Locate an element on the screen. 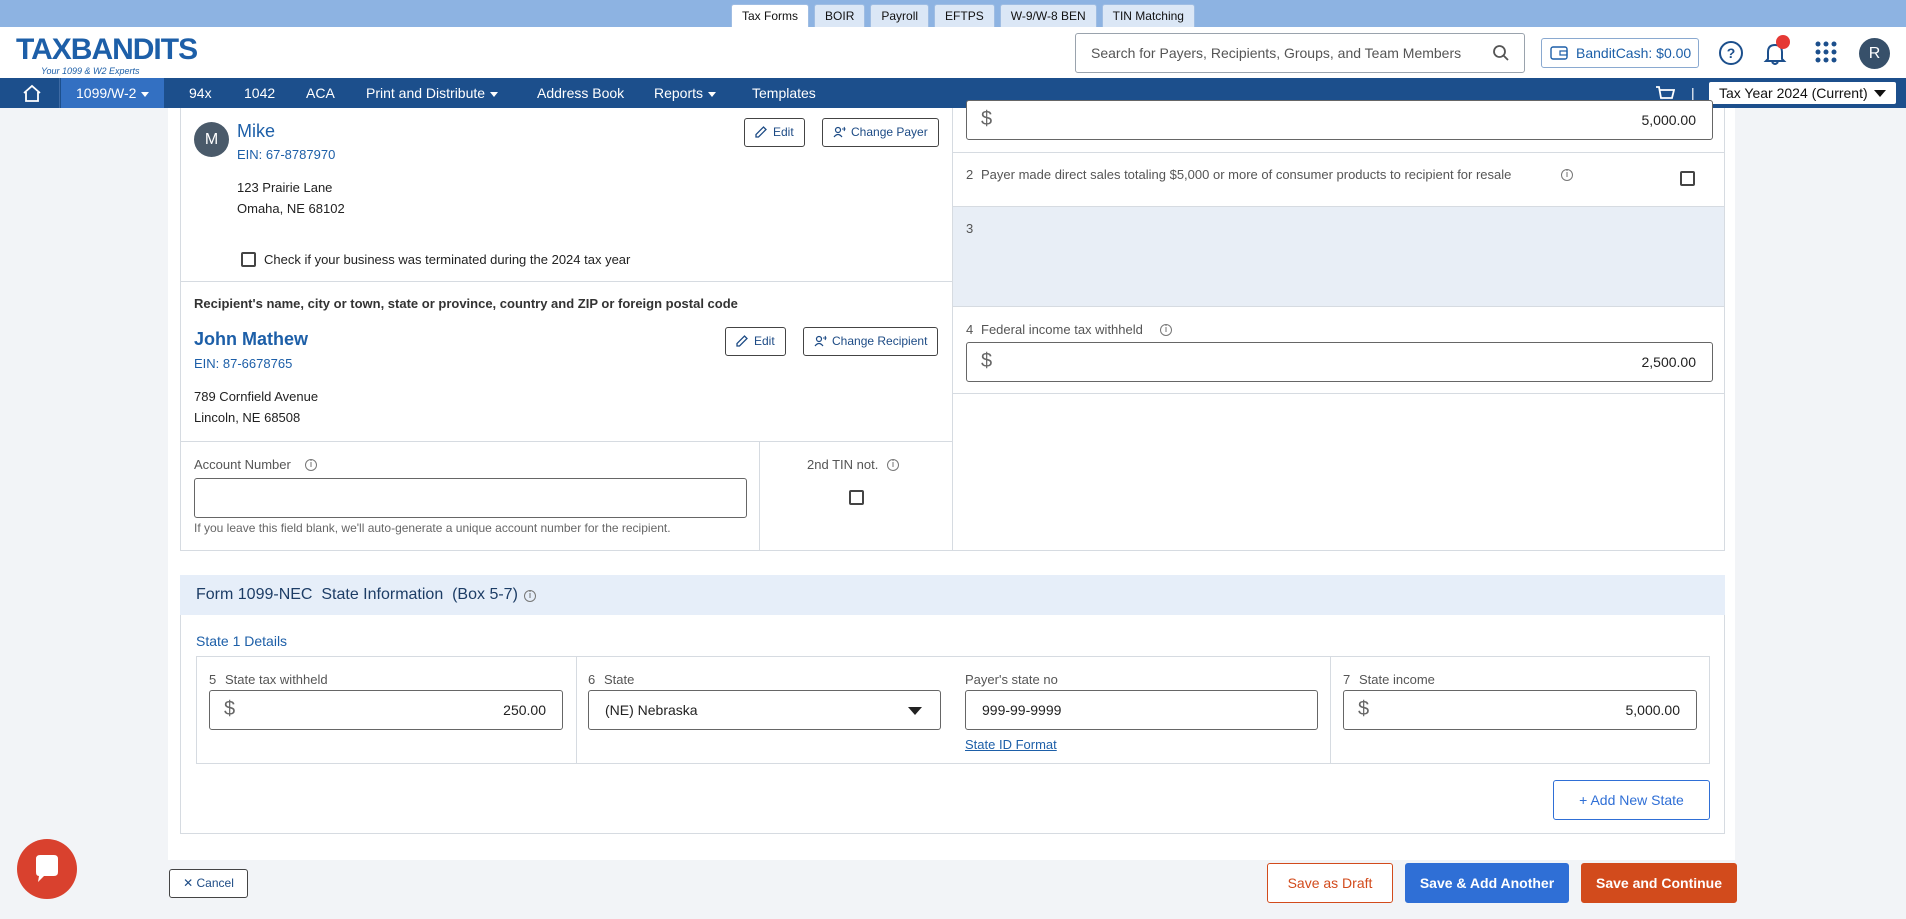  logo-text: TAXBANDITS is located at coordinates (107, 49).